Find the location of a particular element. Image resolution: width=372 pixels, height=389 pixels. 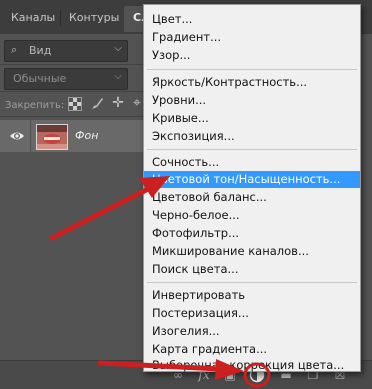

lock-label: Закрепить: is located at coordinates (35, 105).